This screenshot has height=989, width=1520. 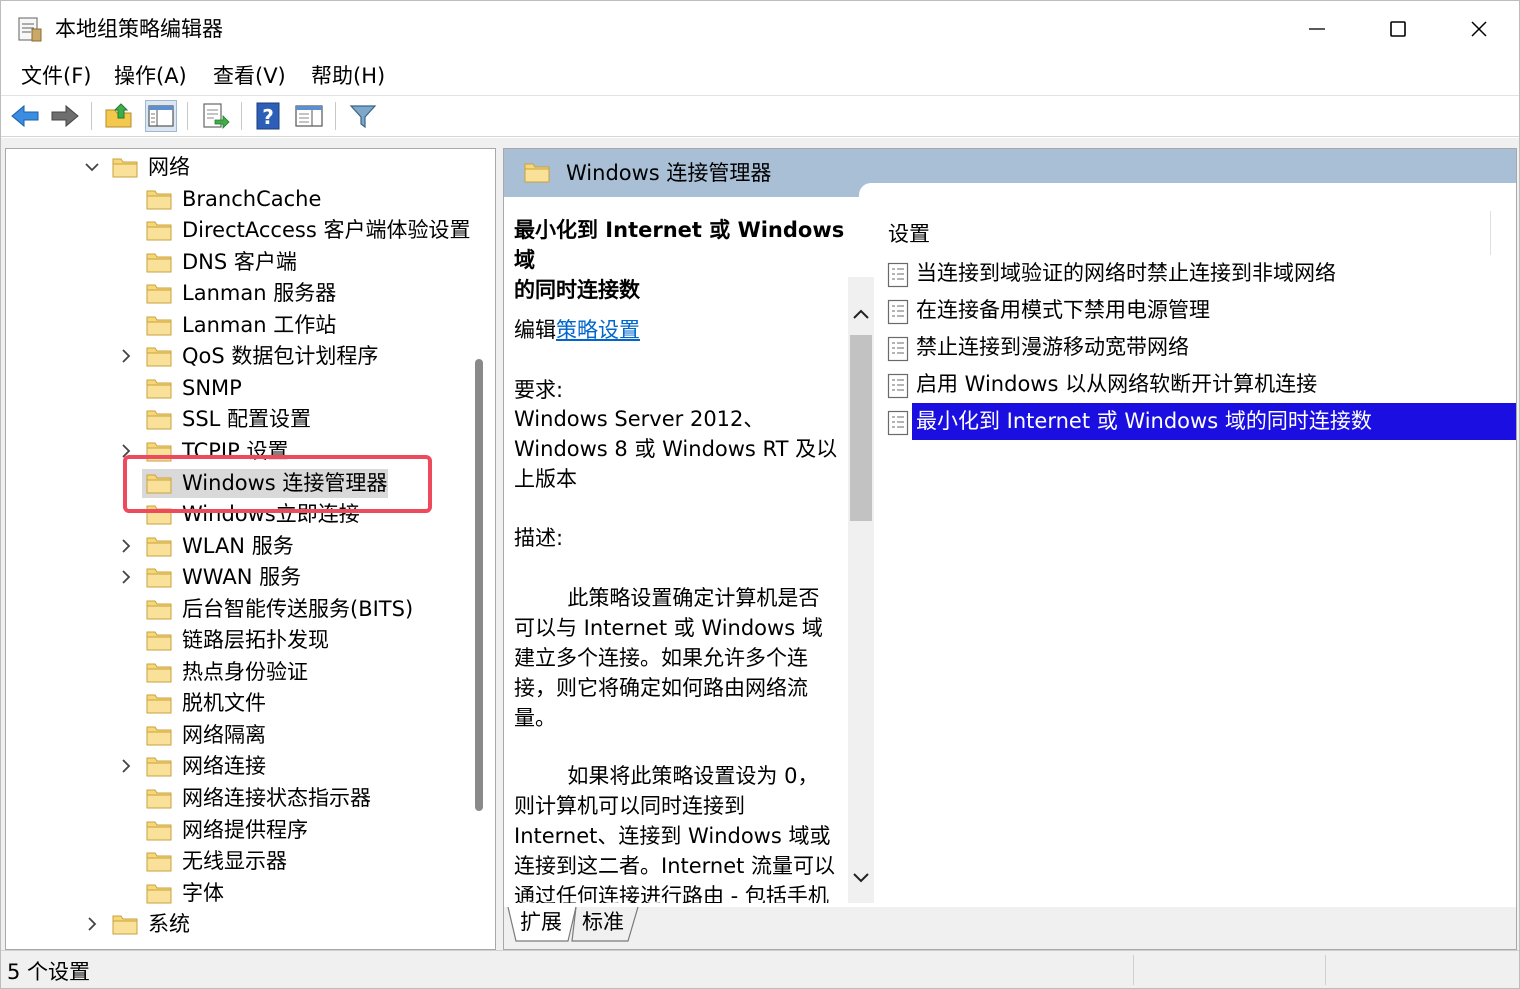 What do you see at coordinates (598, 330) in the screenshot?
I see `edit-policy-link: 策略设置` at bounding box center [598, 330].